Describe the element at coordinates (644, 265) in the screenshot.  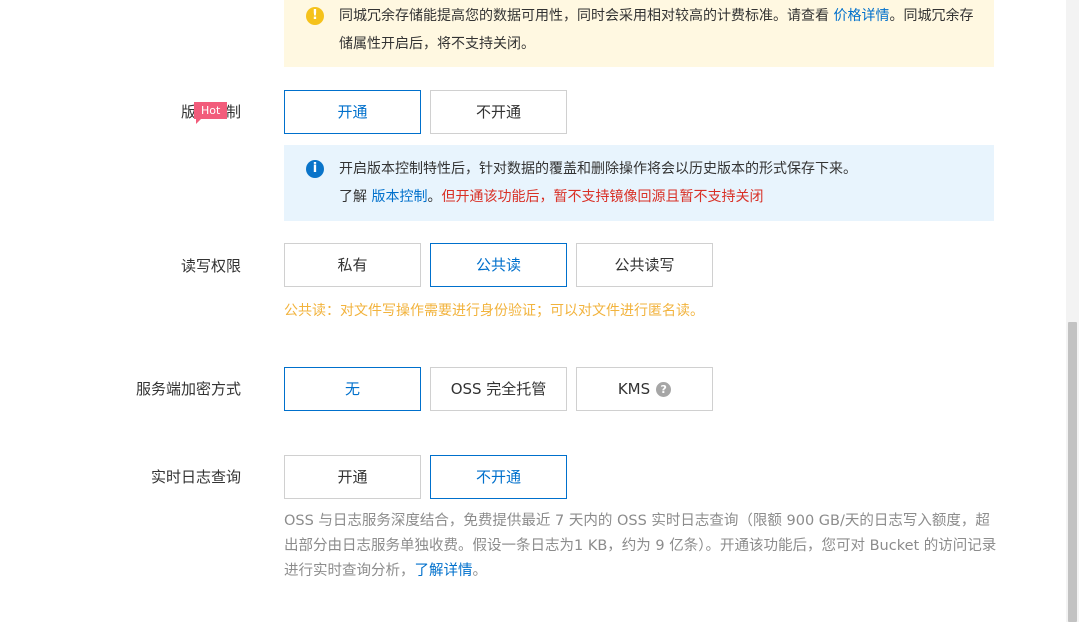
I see `acl-option-public-read-write: 公共读写` at that location.